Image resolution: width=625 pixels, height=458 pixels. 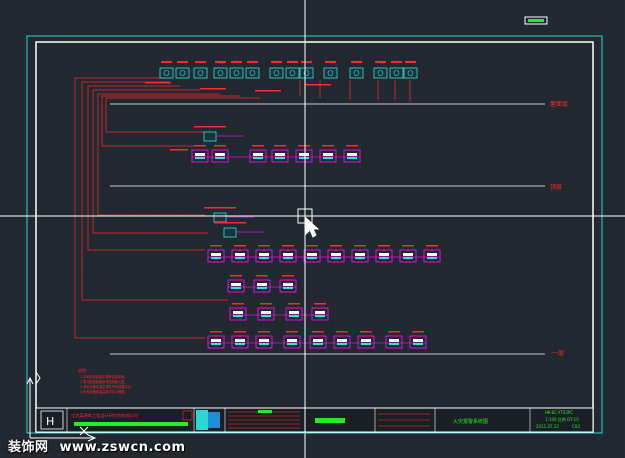 I want to click on watermark-url: www.zswcn.com, so click(x=122, y=447).